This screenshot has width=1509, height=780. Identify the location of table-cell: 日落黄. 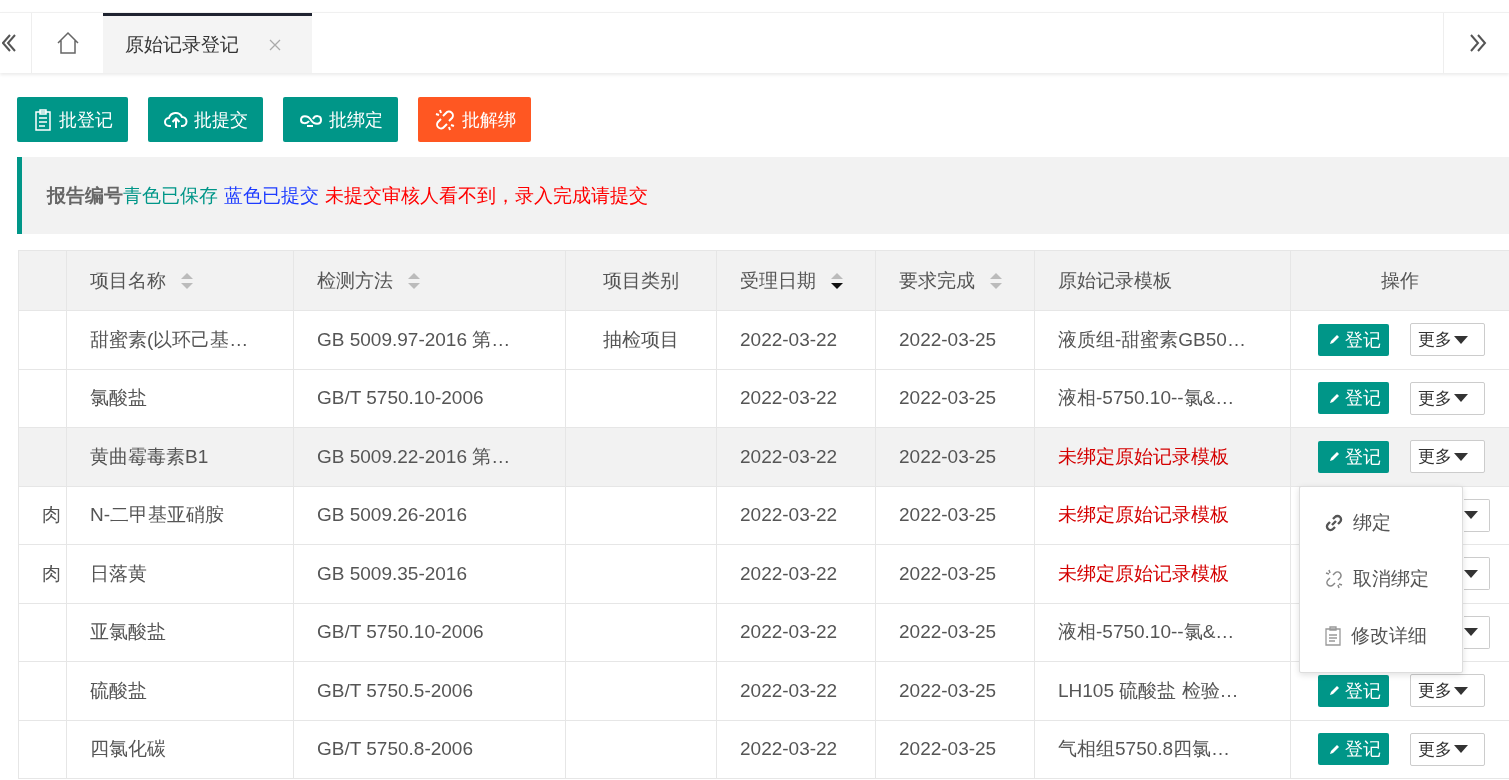
(118, 573).